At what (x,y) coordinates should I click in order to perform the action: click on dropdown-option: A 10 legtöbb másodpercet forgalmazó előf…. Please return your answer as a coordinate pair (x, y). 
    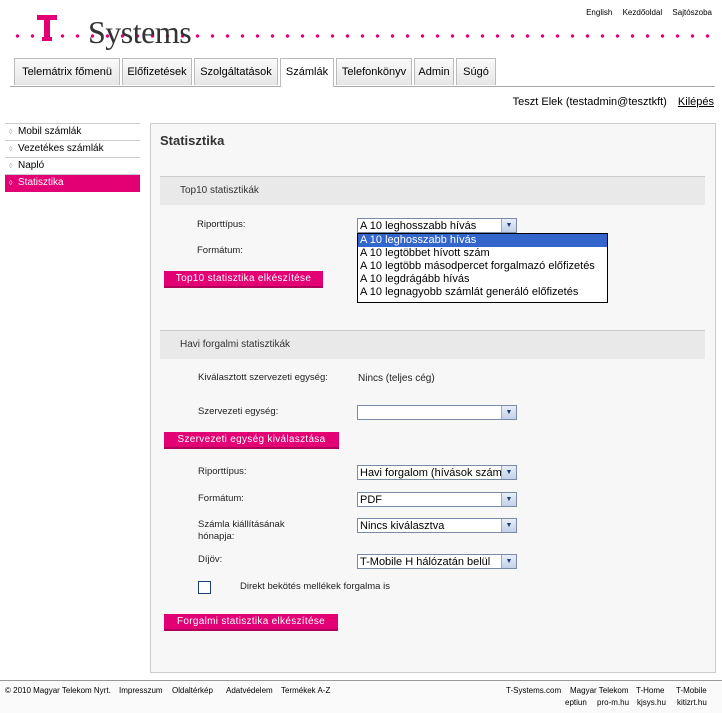
    Looking at the image, I should click on (482, 266).